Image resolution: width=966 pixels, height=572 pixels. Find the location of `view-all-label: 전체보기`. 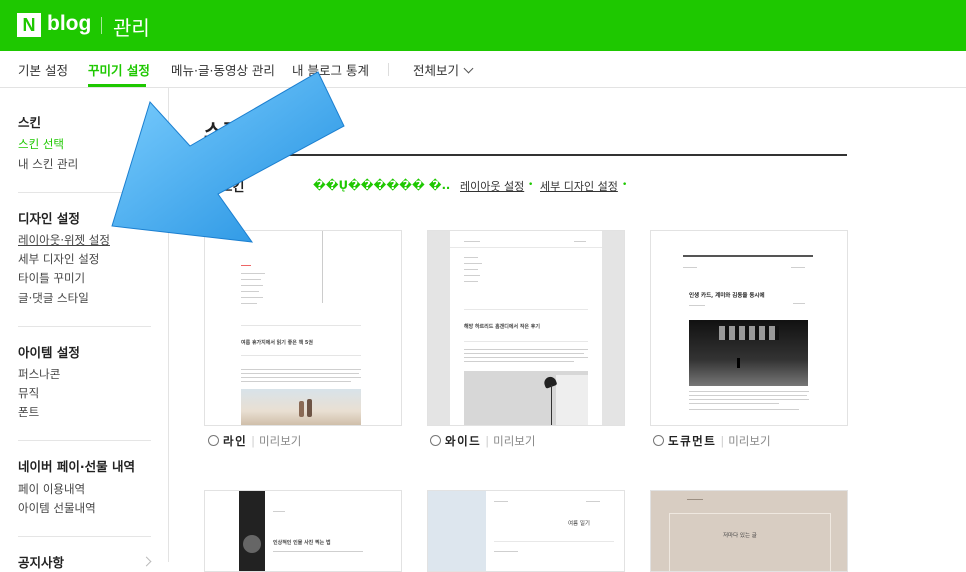

view-all-label: 전체보기 is located at coordinates (436, 70).